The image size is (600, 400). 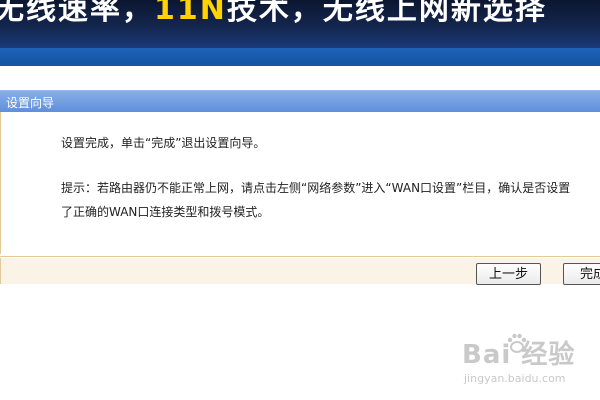 What do you see at coordinates (300, 256) in the screenshot?
I see `footer-divider` at bounding box center [300, 256].